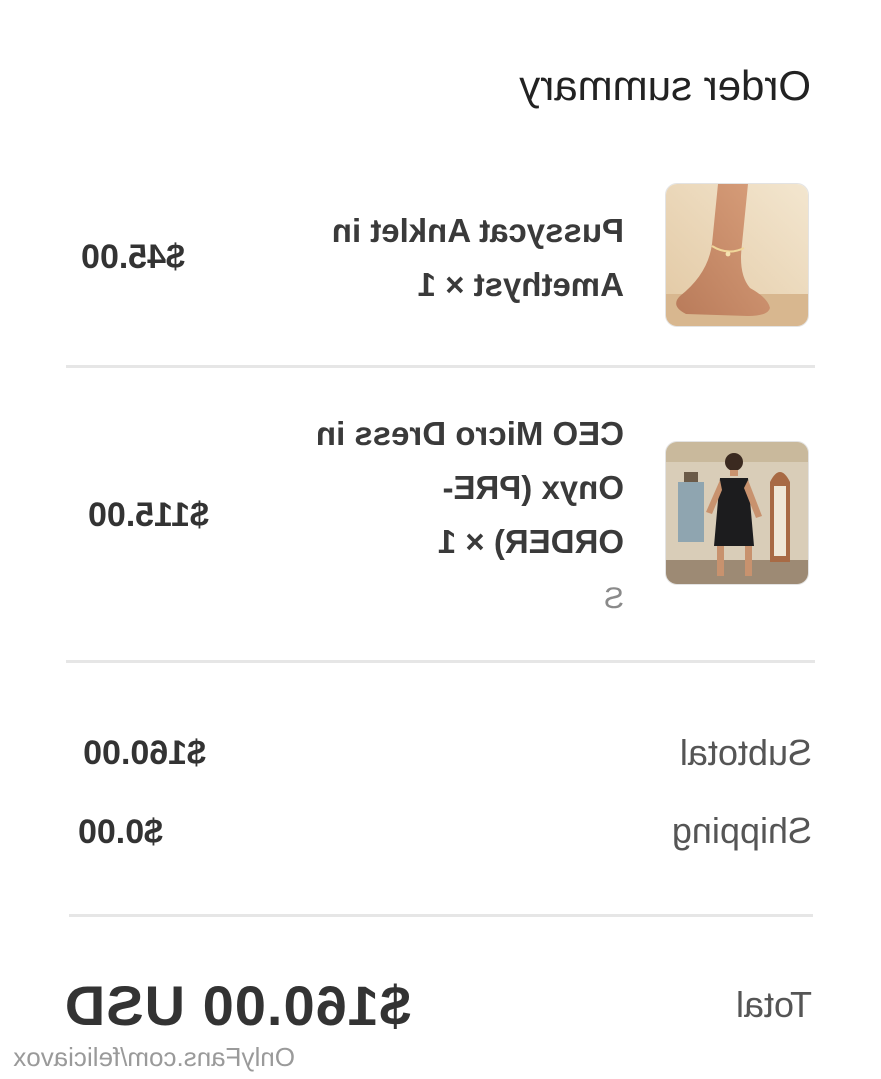 The width and height of the screenshot is (881, 1079). I want to click on item-thumbnail-anklet, so click(737, 255).